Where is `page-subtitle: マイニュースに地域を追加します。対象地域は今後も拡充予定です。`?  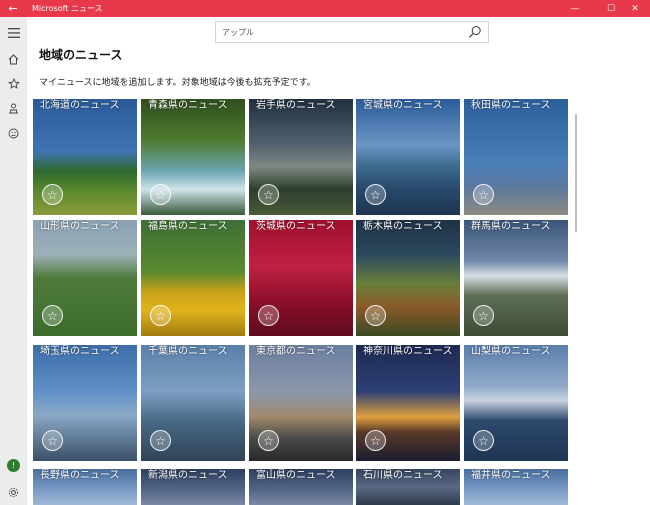
page-subtitle: マイニュースに地域を追加します。対象地域は今後も拡充予定です。 is located at coordinates (177, 83).